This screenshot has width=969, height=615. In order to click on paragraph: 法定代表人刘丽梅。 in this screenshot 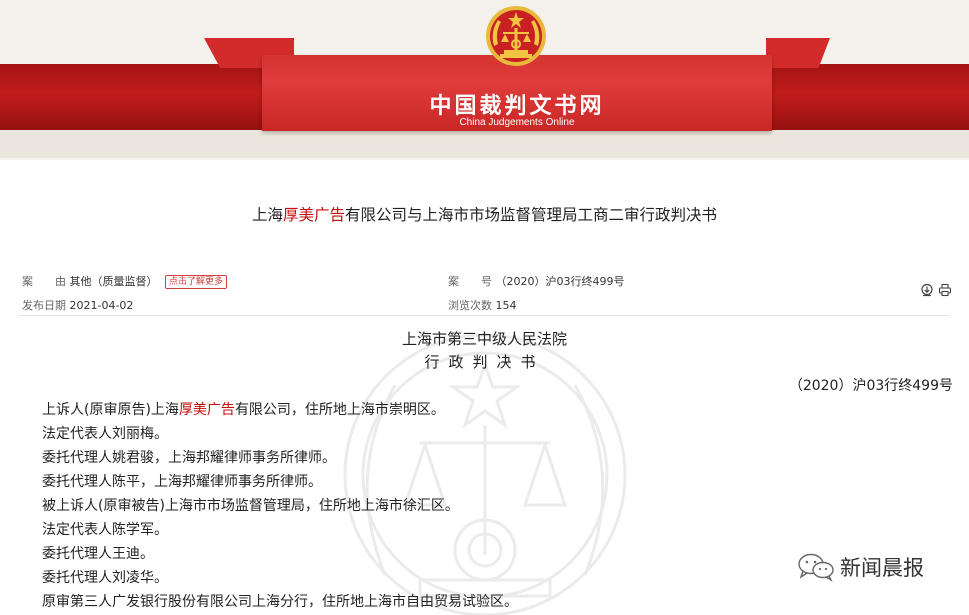, I will do `click(105, 434)`.